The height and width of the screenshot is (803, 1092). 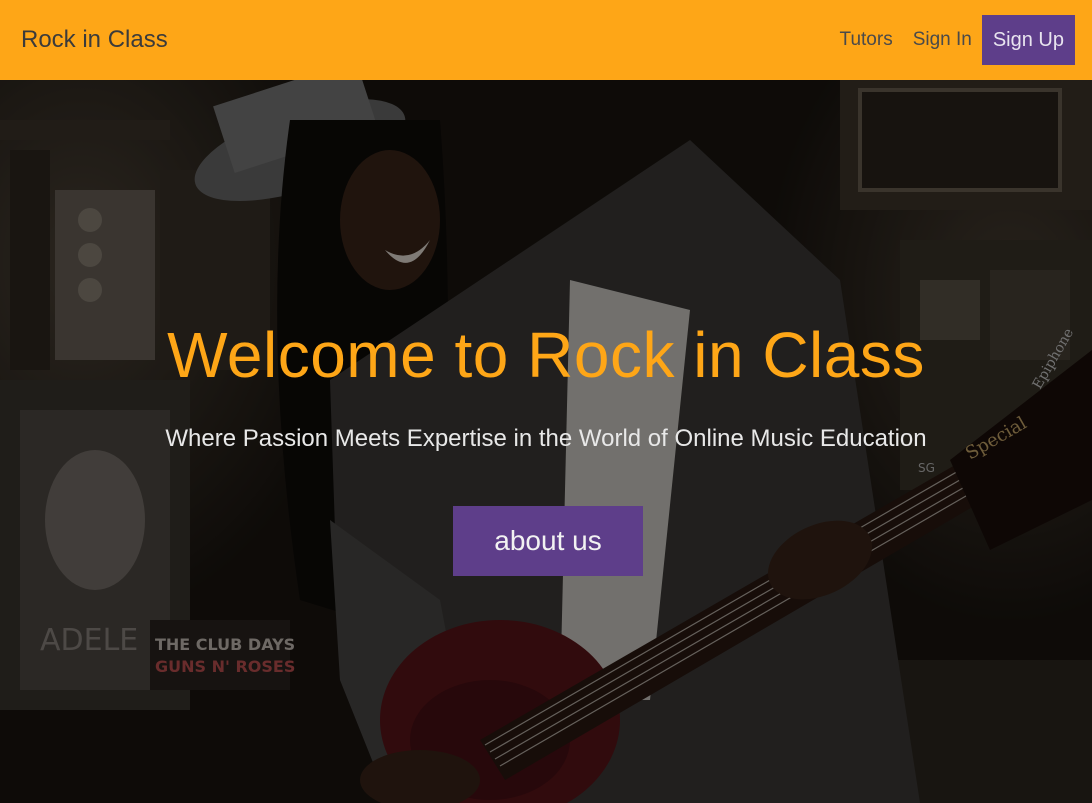 I want to click on sign-up-button: Sign Up, so click(x=1028, y=40).